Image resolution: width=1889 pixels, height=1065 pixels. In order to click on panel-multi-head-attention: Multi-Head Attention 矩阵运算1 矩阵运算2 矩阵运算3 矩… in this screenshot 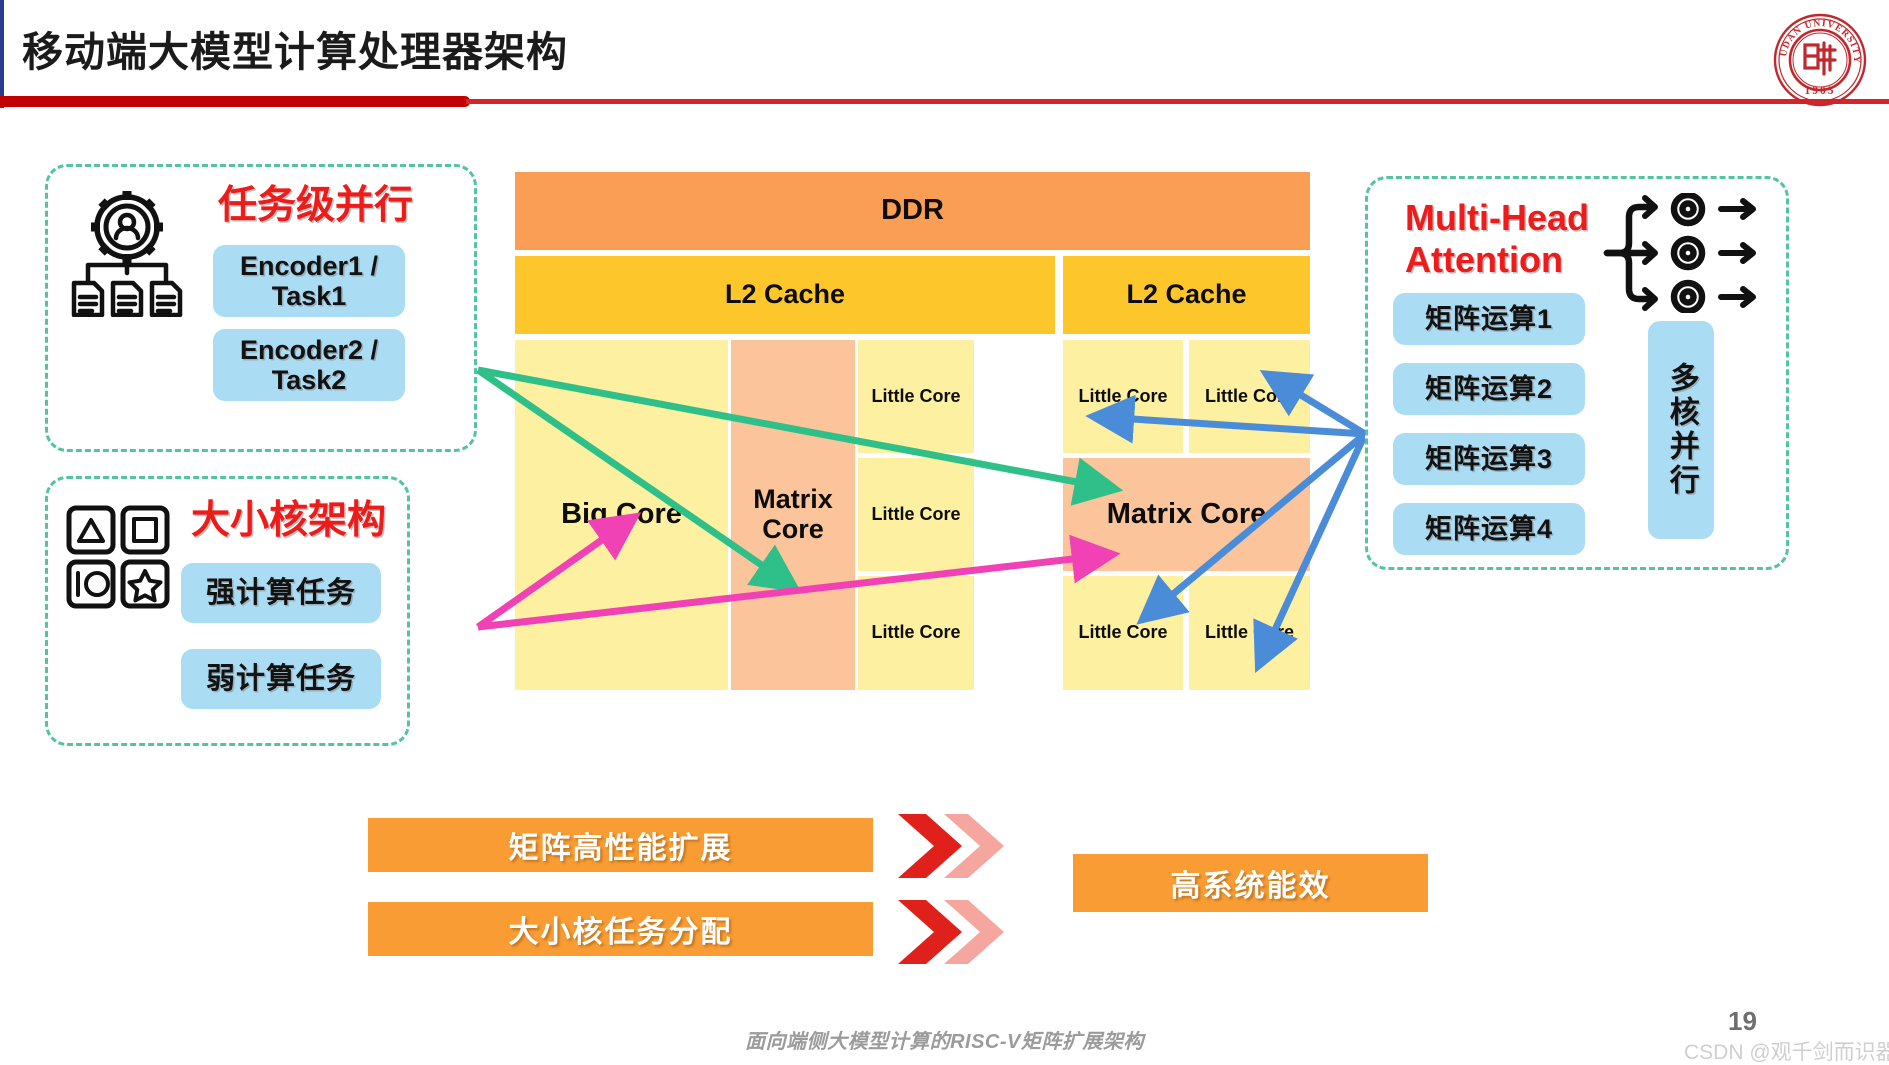, I will do `click(1577, 373)`.